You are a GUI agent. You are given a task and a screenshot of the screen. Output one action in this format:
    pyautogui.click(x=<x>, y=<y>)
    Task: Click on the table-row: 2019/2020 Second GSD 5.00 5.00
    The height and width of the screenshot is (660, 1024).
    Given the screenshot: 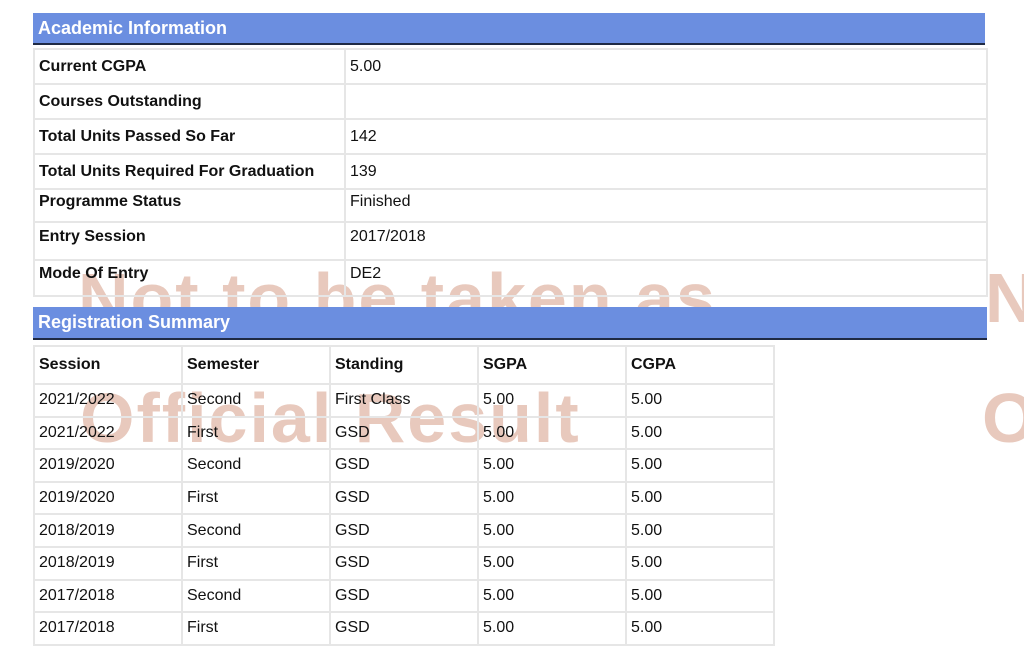 What is the action you would take?
    pyautogui.click(x=404, y=465)
    